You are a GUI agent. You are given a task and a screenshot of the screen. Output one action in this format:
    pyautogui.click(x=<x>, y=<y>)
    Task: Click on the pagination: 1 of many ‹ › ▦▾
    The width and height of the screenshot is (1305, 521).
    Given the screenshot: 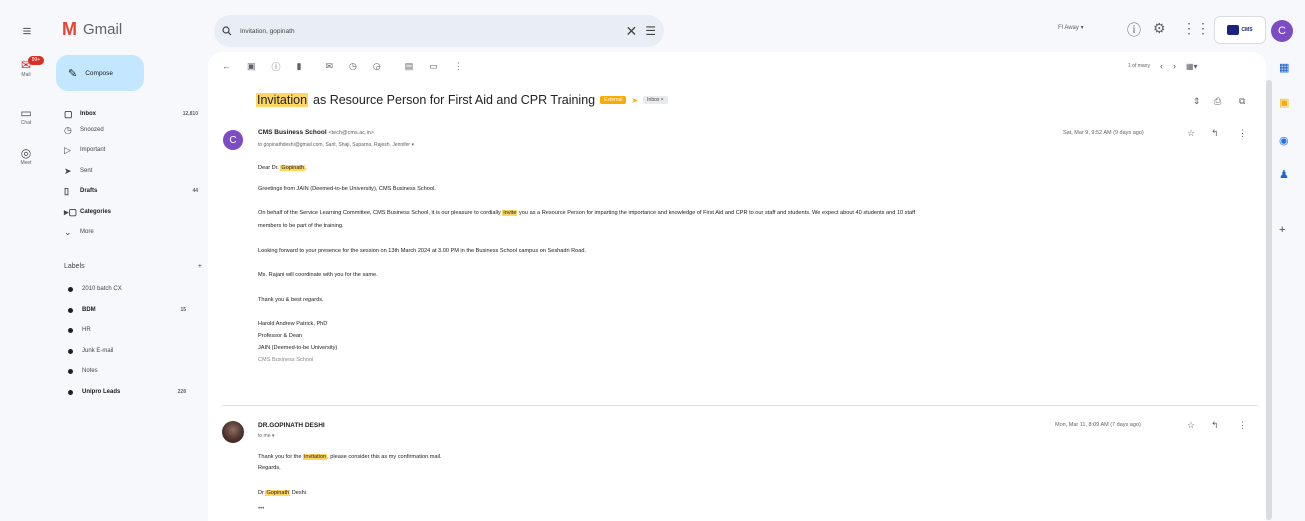 What is the action you would take?
    pyautogui.click(x=1163, y=66)
    